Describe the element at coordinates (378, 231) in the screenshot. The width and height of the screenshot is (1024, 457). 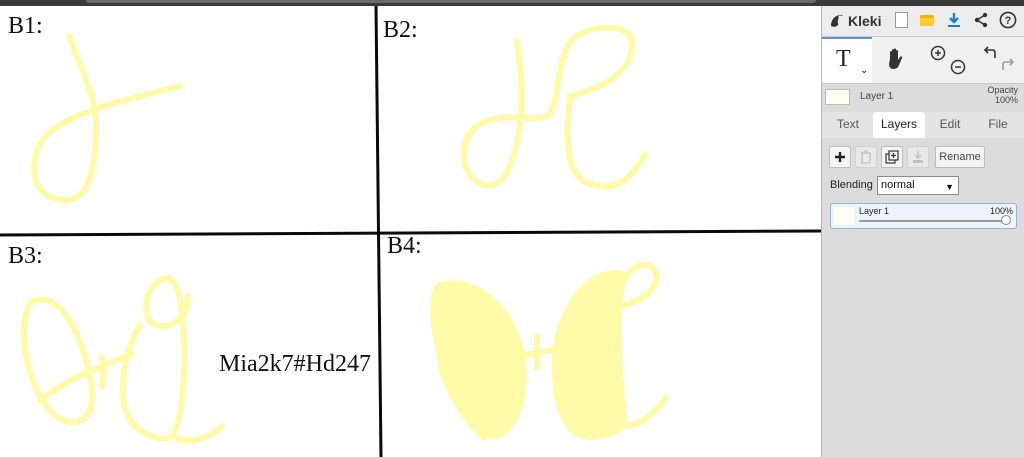
I see `grid-line-vertical` at that location.